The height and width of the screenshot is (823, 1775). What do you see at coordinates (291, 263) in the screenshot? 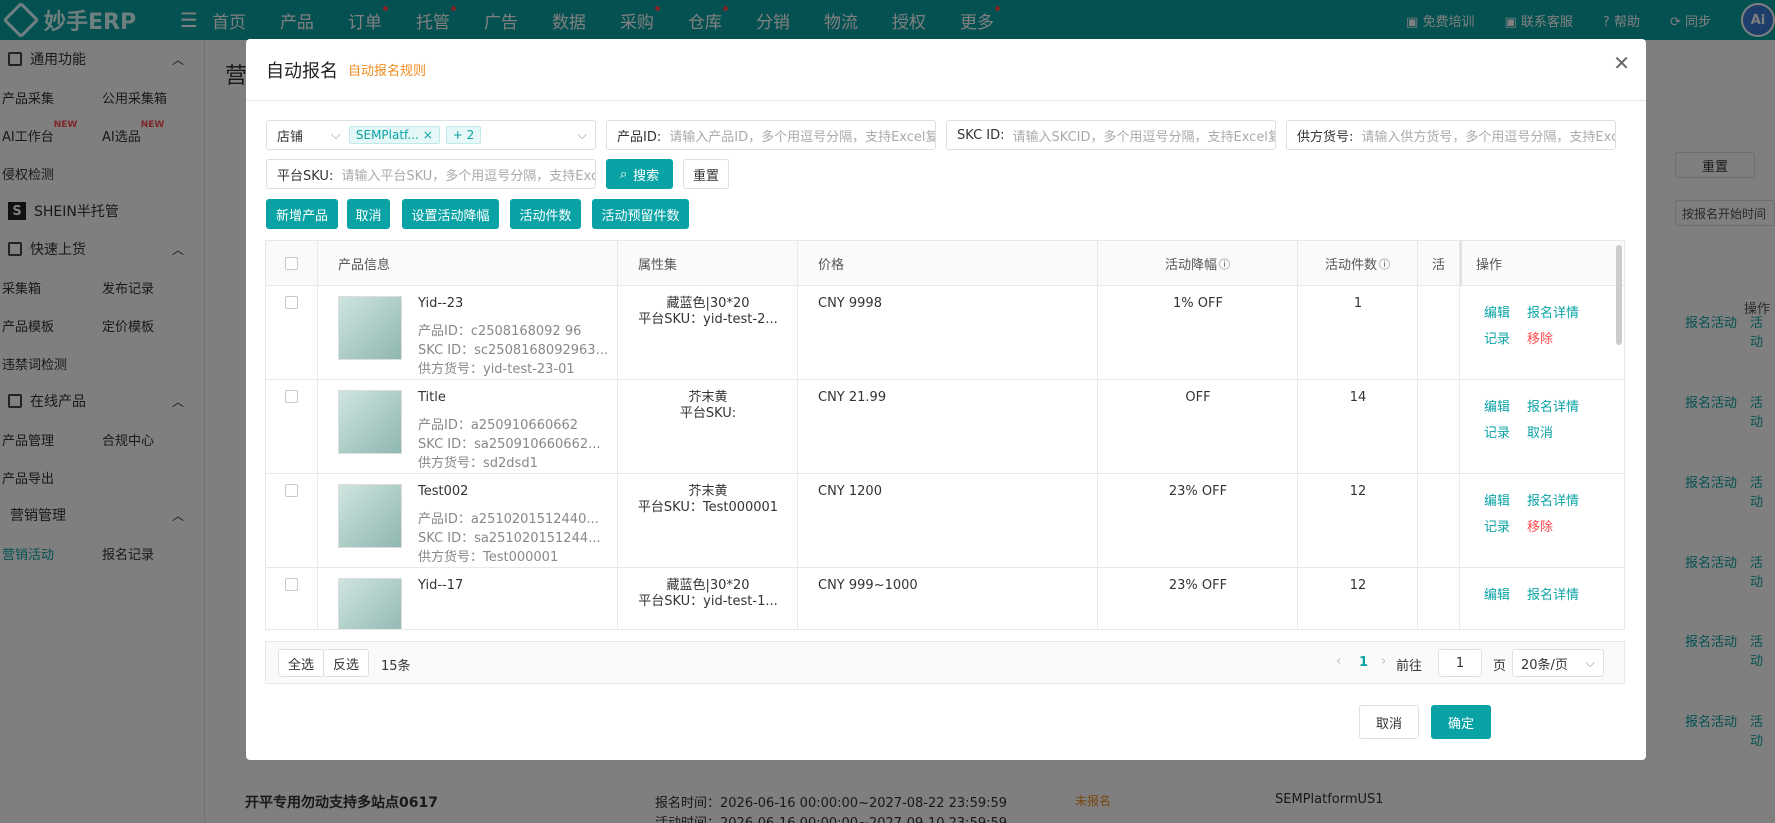
I see `select-all-checkbox` at bounding box center [291, 263].